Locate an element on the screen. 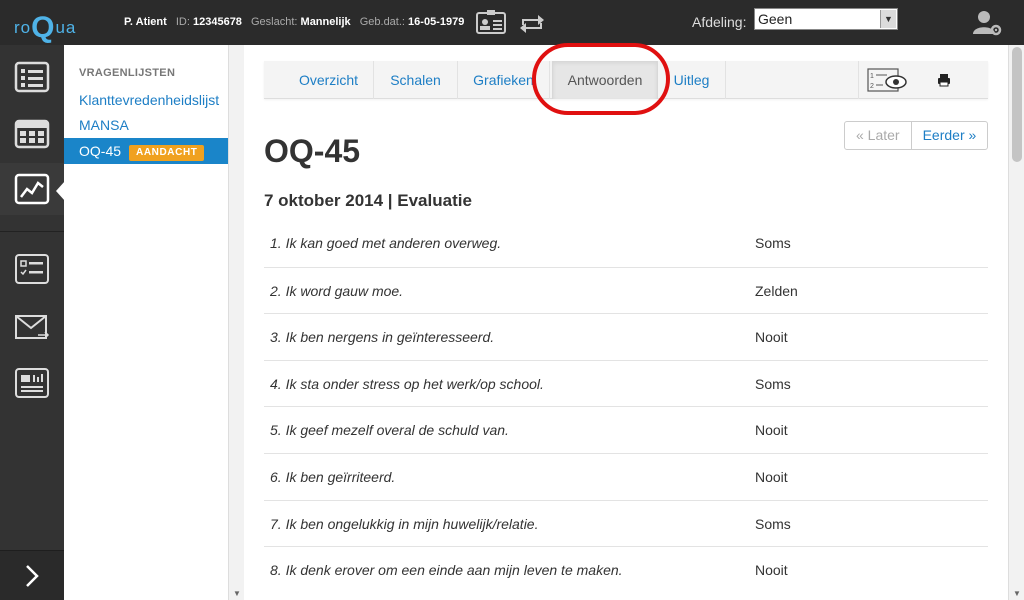  answer-row: 1. Ik kan goed met anderen overweg. Soms is located at coordinates (626, 243).